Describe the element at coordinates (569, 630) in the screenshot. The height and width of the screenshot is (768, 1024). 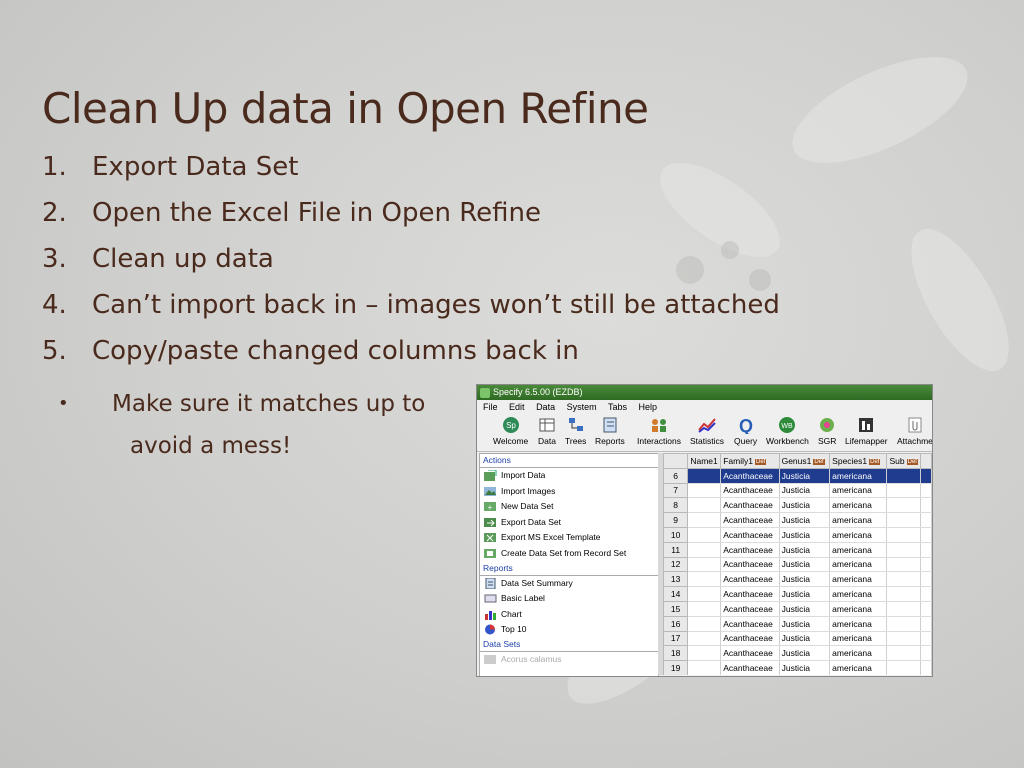
I see `report-top-10: Top 10` at that location.